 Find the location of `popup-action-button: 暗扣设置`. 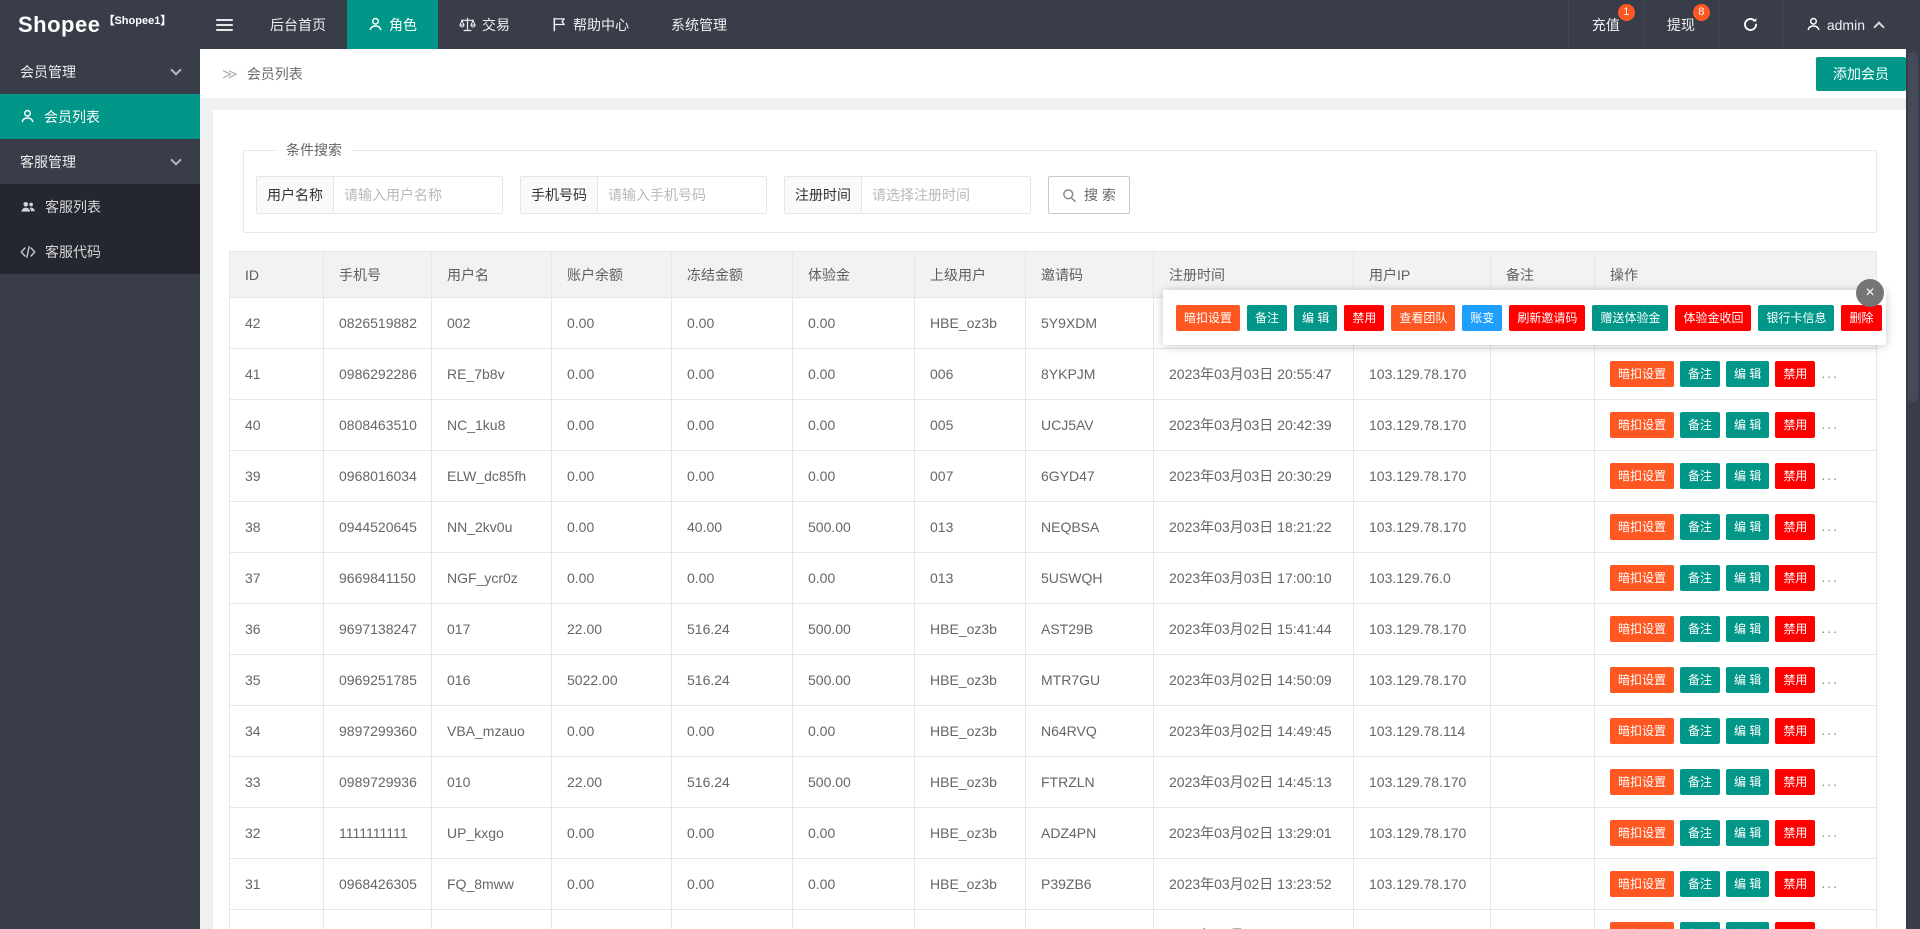

popup-action-button: 暗扣设置 is located at coordinates (1208, 317).